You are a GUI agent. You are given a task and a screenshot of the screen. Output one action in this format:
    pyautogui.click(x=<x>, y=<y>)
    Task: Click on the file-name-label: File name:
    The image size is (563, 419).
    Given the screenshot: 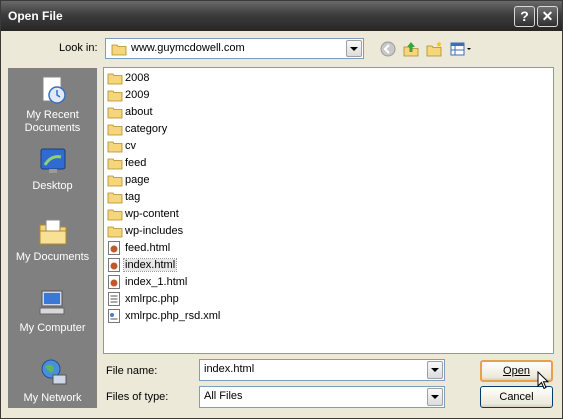 What is the action you would take?
    pyautogui.click(x=132, y=371)
    